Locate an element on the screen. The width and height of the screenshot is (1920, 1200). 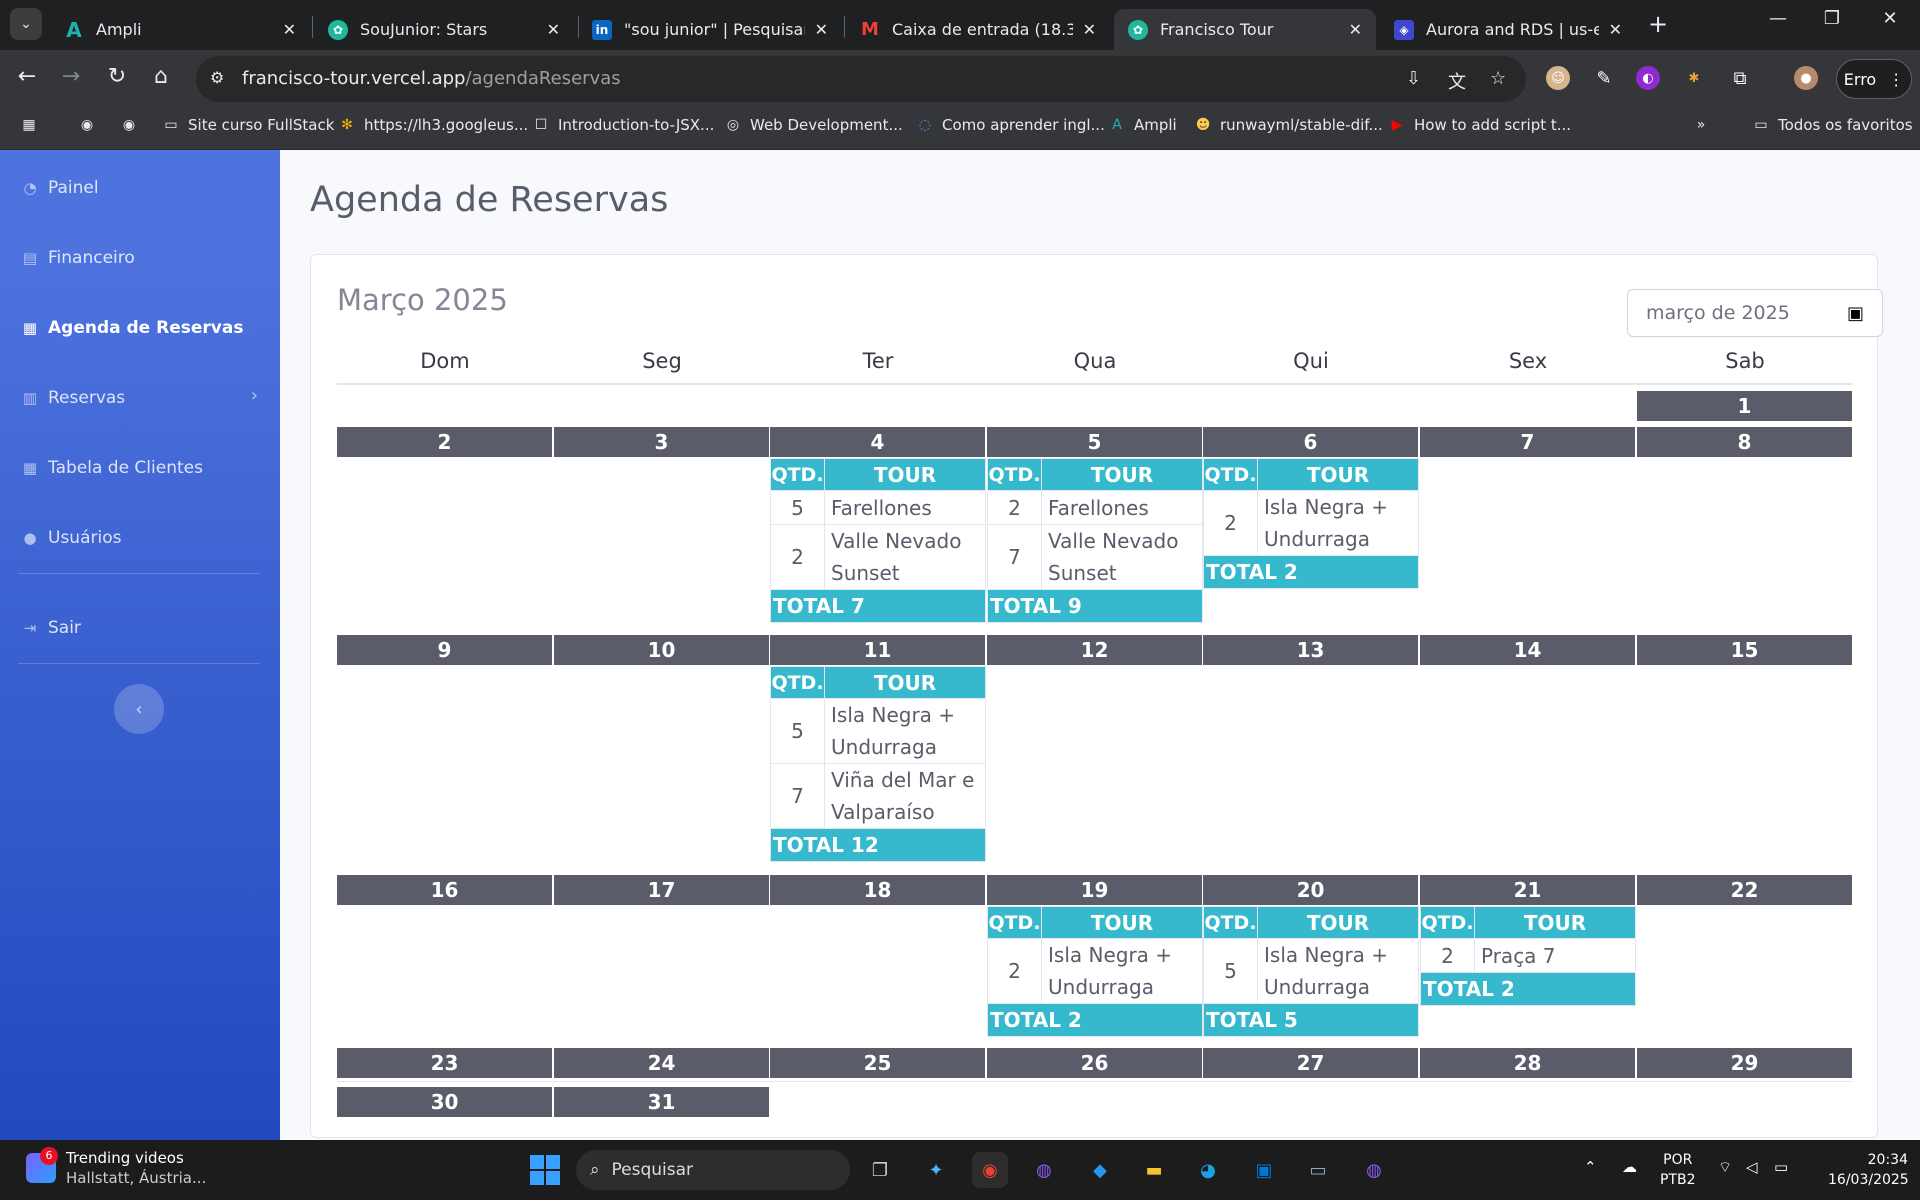
sidebar-toggle-button: ‹ is located at coordinates (139, 709).